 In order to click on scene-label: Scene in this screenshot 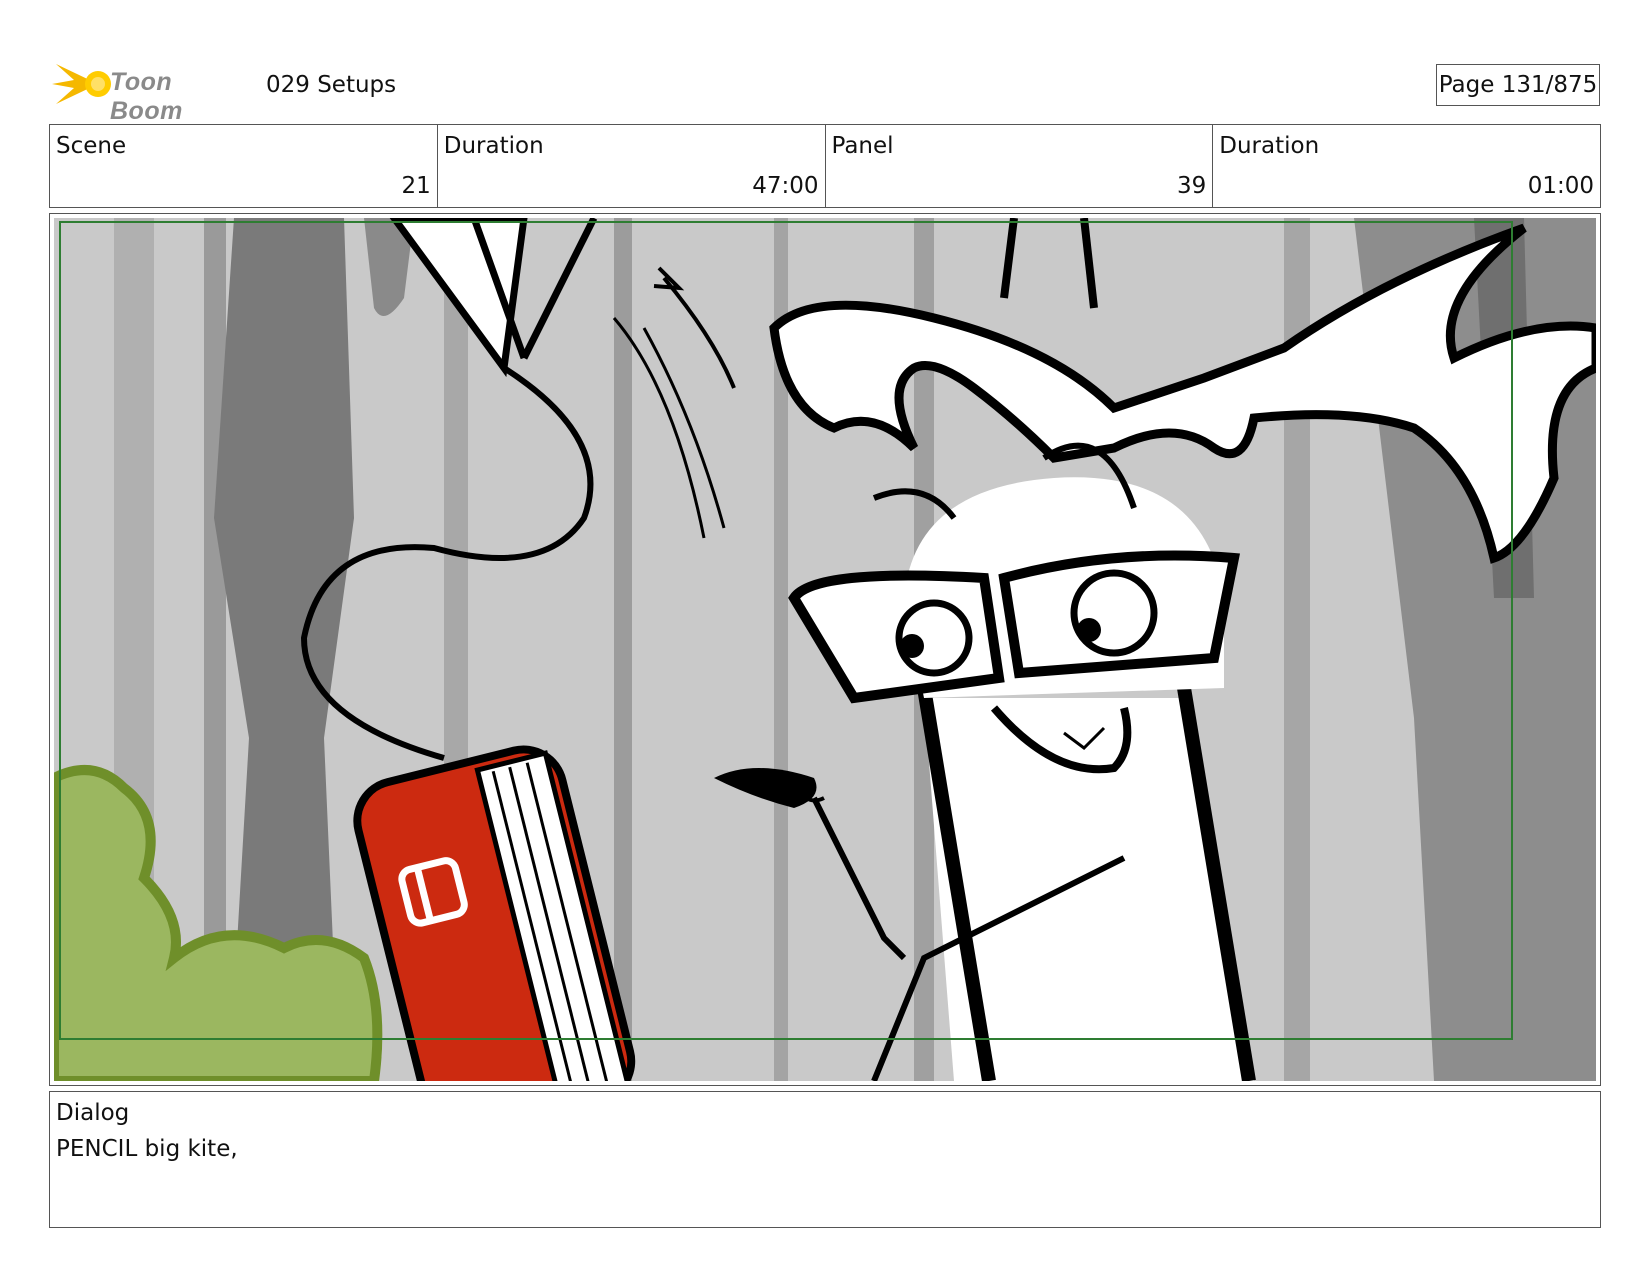, I will do `click(91, 146)`.